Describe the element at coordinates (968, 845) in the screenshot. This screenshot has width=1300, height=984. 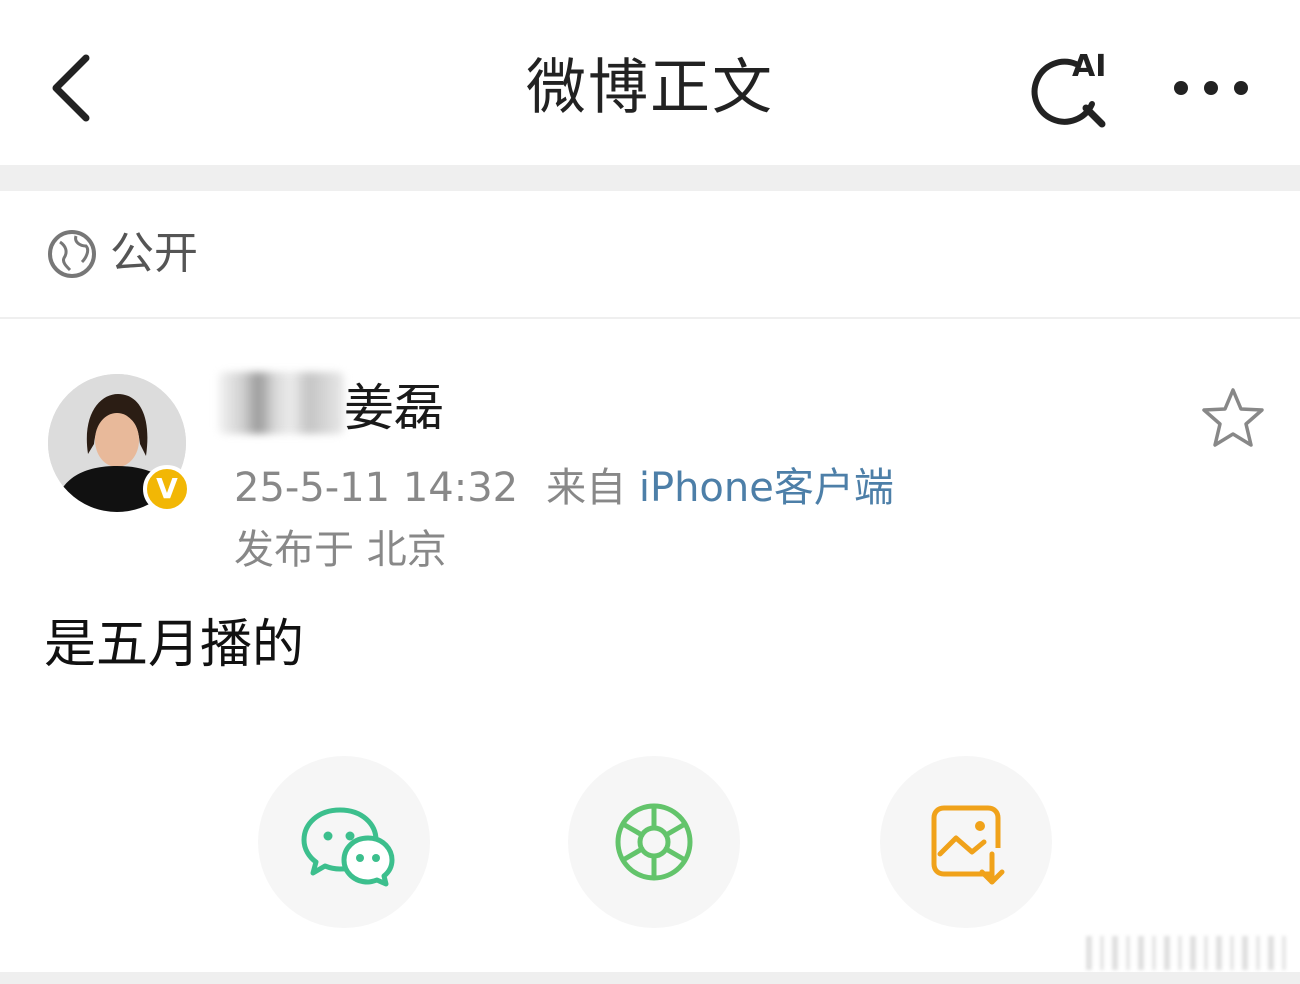
I see `save-image-icon` at that location.